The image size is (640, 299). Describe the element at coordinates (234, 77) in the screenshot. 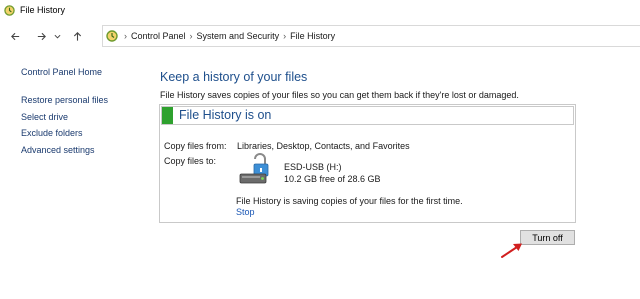

I see `page-title: Keep a history of your files` at that location.